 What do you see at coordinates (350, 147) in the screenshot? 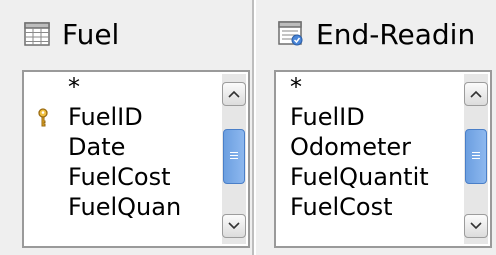
I see `field-label: Odometer` at bounding box center [350, 147].